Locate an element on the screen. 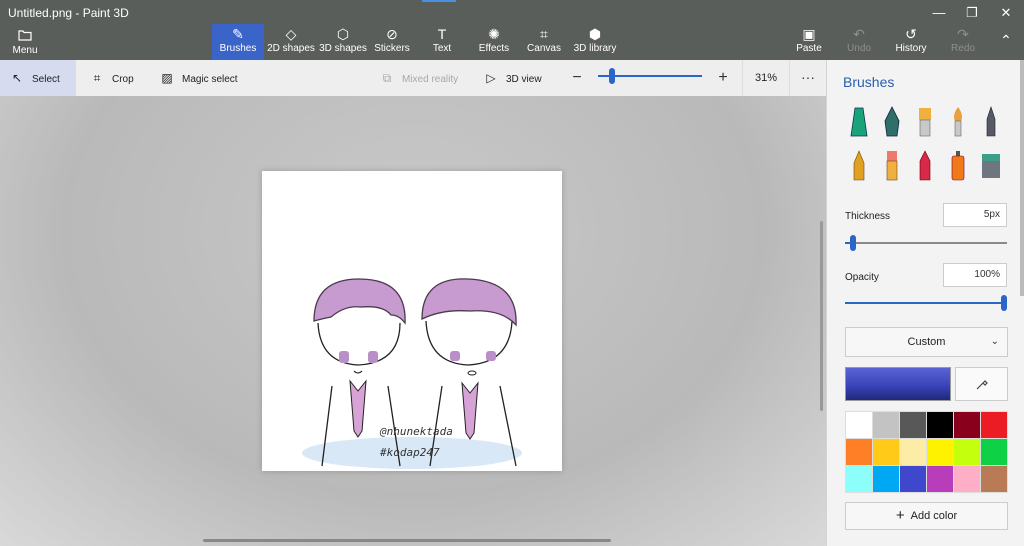 The image size is (1024, 546). tab-3d-library: ⬢ 3D library is located at coordinates (595, 42).